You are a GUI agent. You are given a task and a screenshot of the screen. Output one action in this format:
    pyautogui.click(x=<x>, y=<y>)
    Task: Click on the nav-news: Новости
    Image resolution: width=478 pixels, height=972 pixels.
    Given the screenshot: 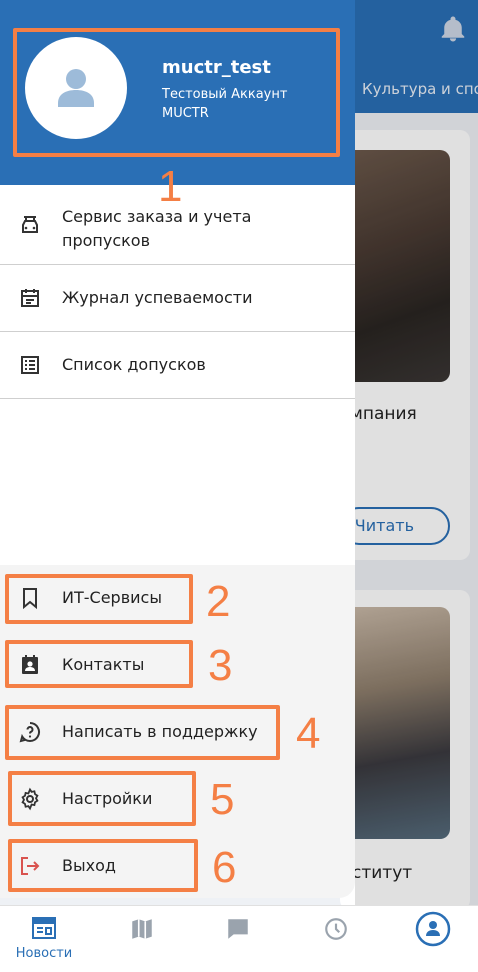 What is the action you would take?
    pyautogui.click(x=44, y=938)
    